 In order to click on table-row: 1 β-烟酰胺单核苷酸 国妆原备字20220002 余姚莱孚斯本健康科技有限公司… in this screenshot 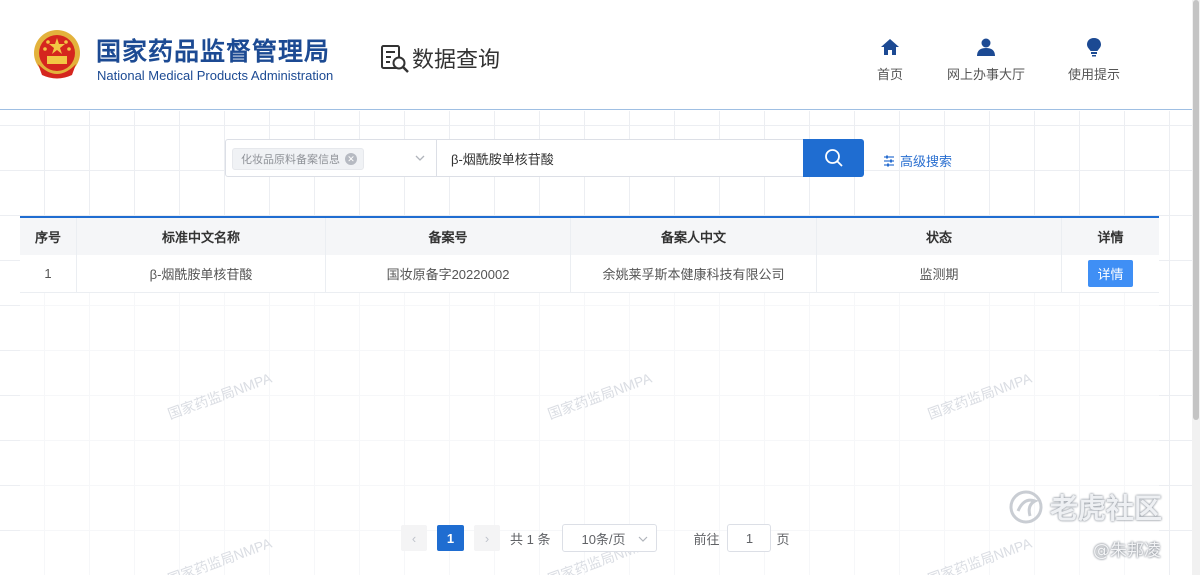, I will do `click(589, 274)`.